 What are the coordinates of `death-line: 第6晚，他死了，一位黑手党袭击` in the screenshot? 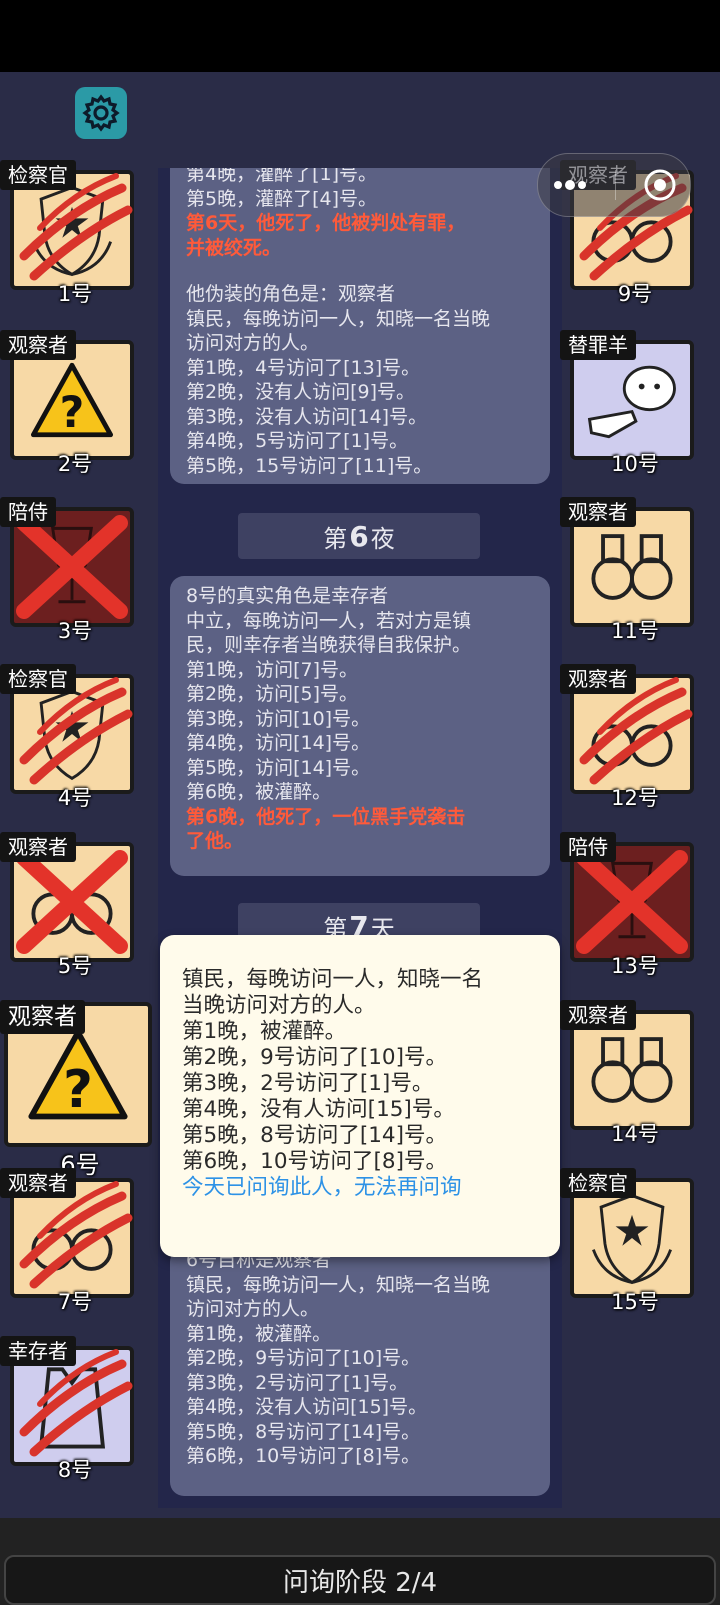 It's located at (326, 816).